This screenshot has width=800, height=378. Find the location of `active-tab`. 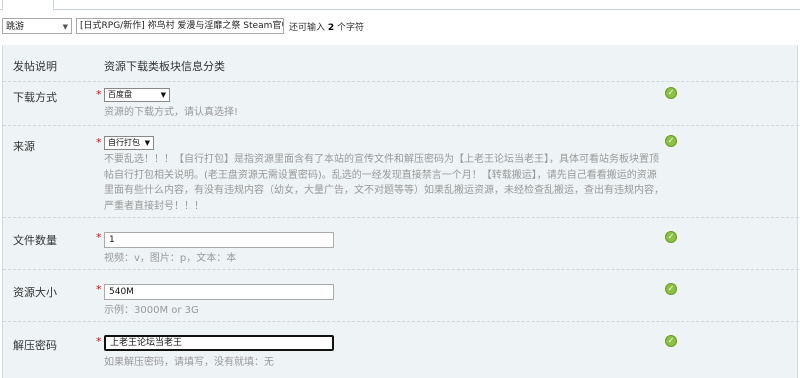

active-tab is located at coordinates (28, 5).